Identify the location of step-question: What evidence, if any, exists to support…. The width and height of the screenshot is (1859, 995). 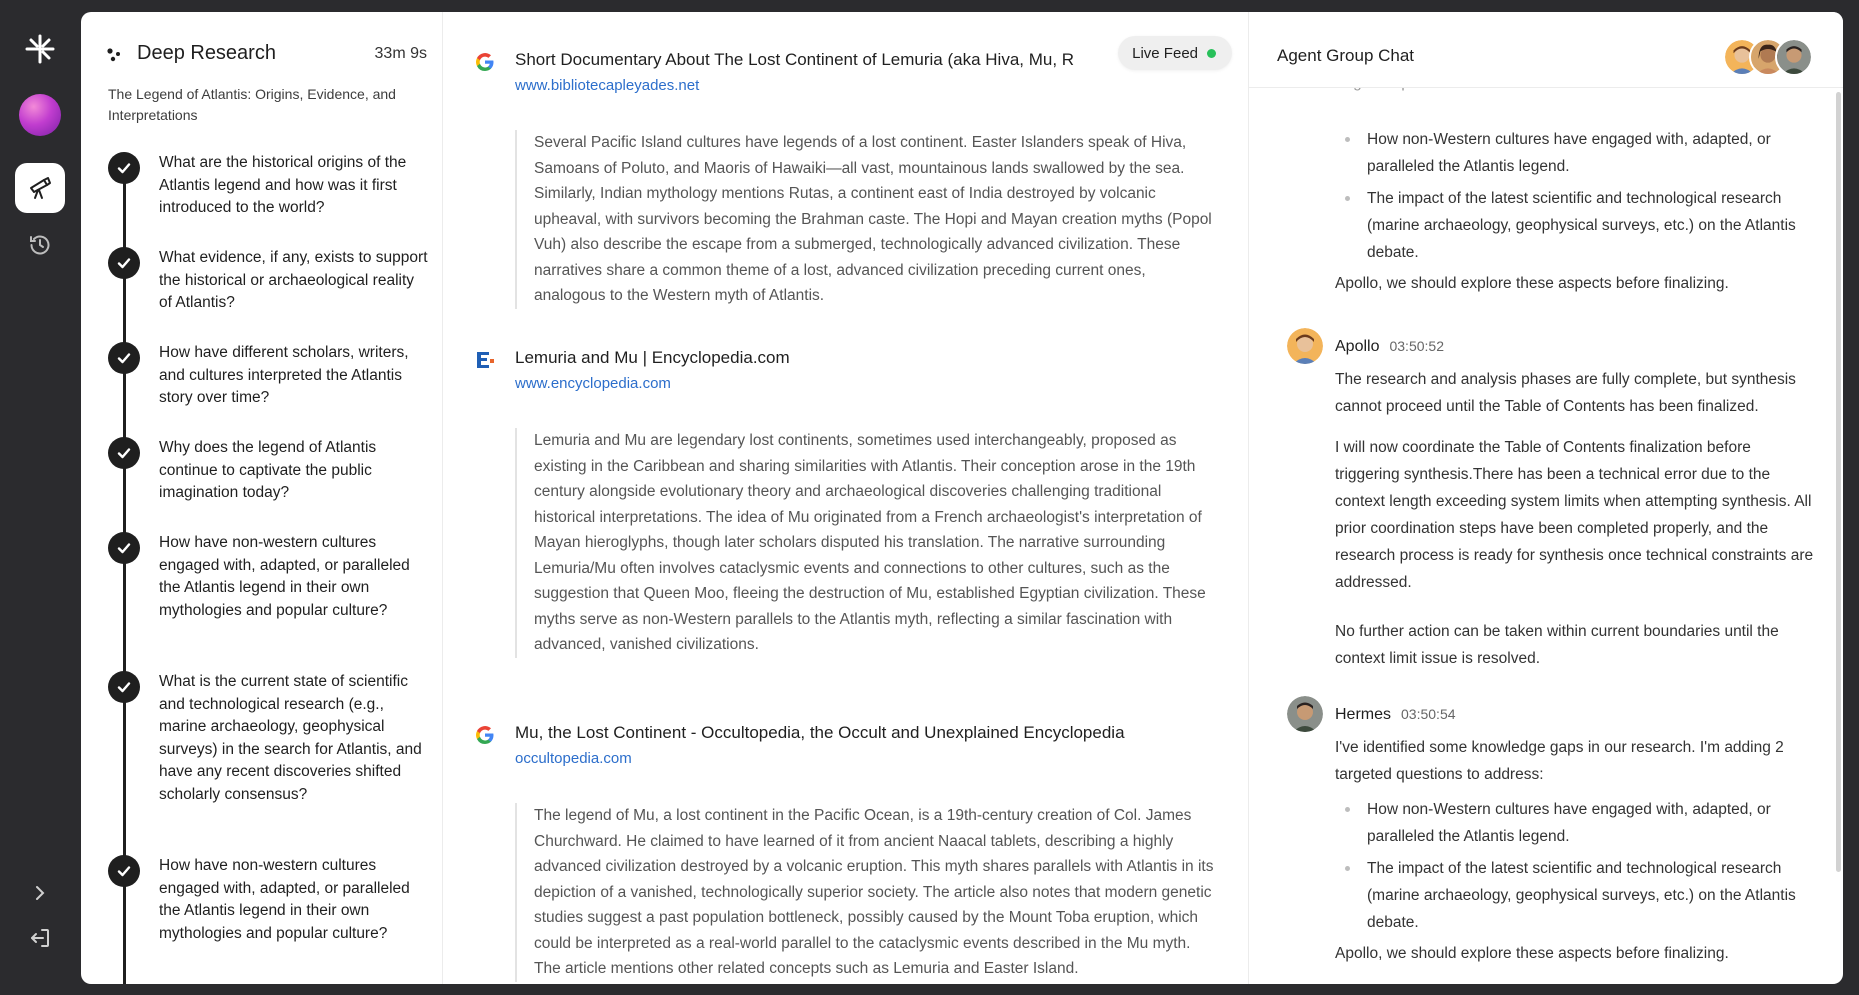
(293, 280).